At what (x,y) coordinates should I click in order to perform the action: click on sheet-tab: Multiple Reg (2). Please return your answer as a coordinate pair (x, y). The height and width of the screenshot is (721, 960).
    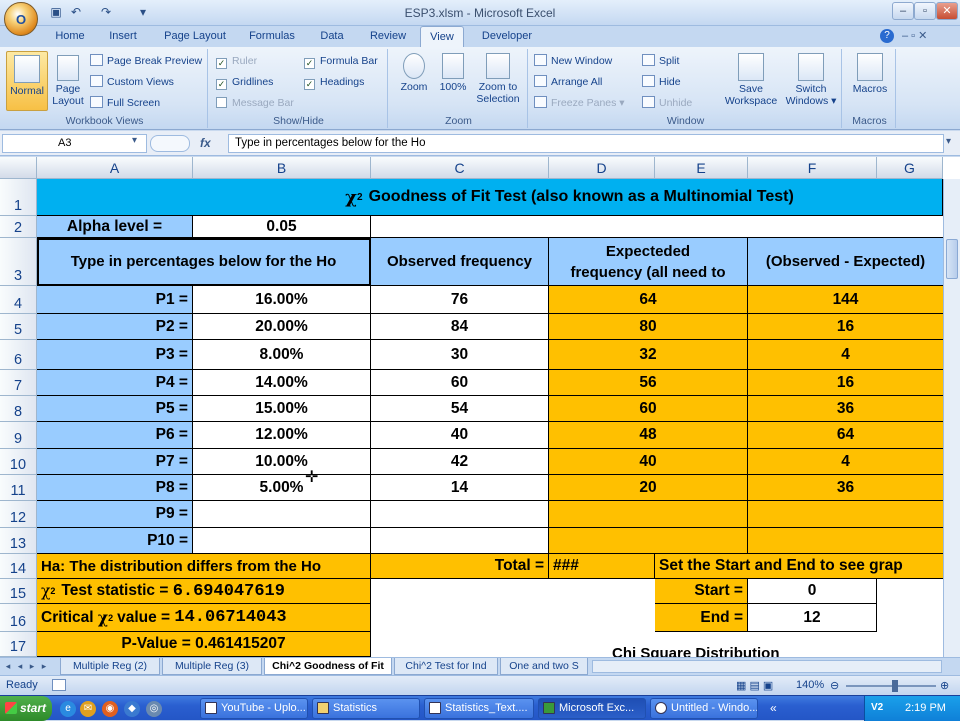
    Looking at the image, I should click on (110, 666).